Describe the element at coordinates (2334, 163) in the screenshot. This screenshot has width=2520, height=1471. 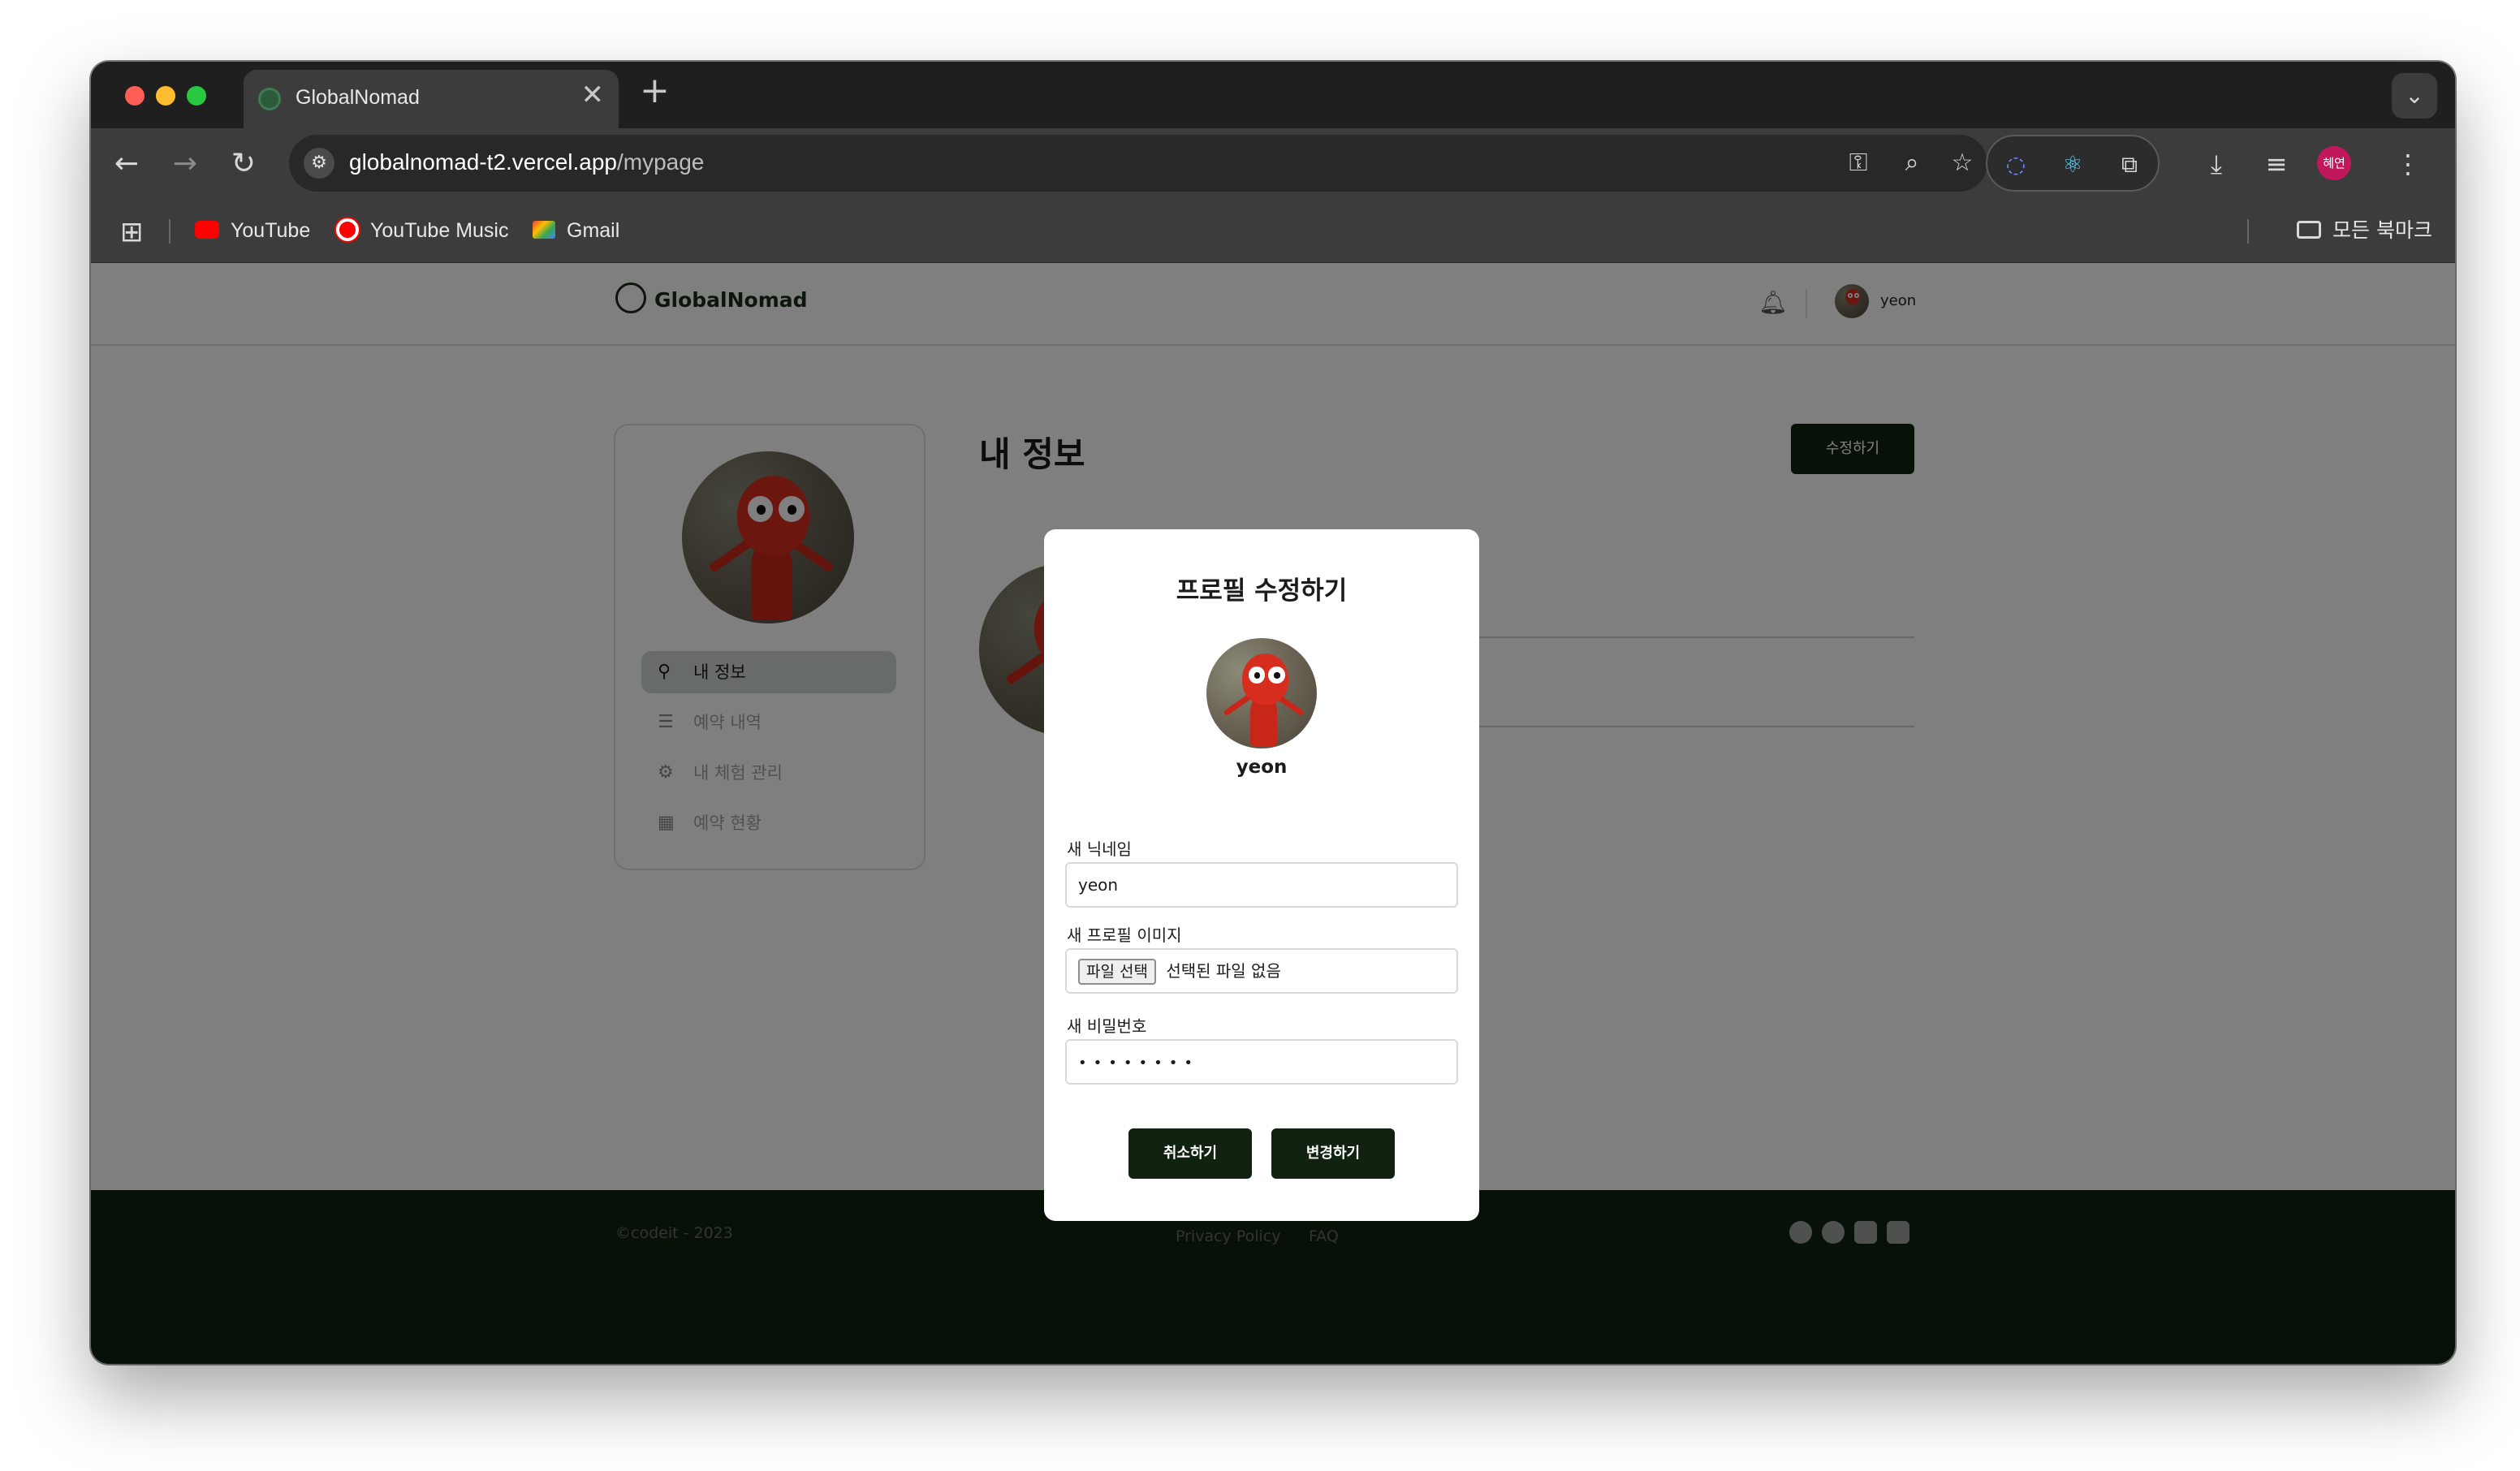
I see `profile-avatar: 혜연` at that location.